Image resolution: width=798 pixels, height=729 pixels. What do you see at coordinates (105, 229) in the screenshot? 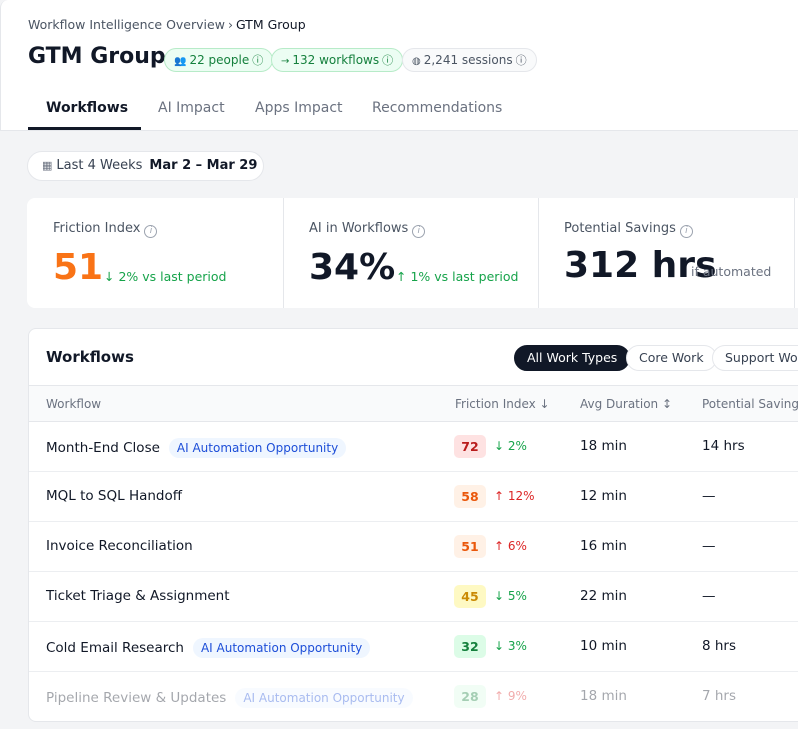
I see `kpi-label: Friction Index i` at bounding box center [105, 229].